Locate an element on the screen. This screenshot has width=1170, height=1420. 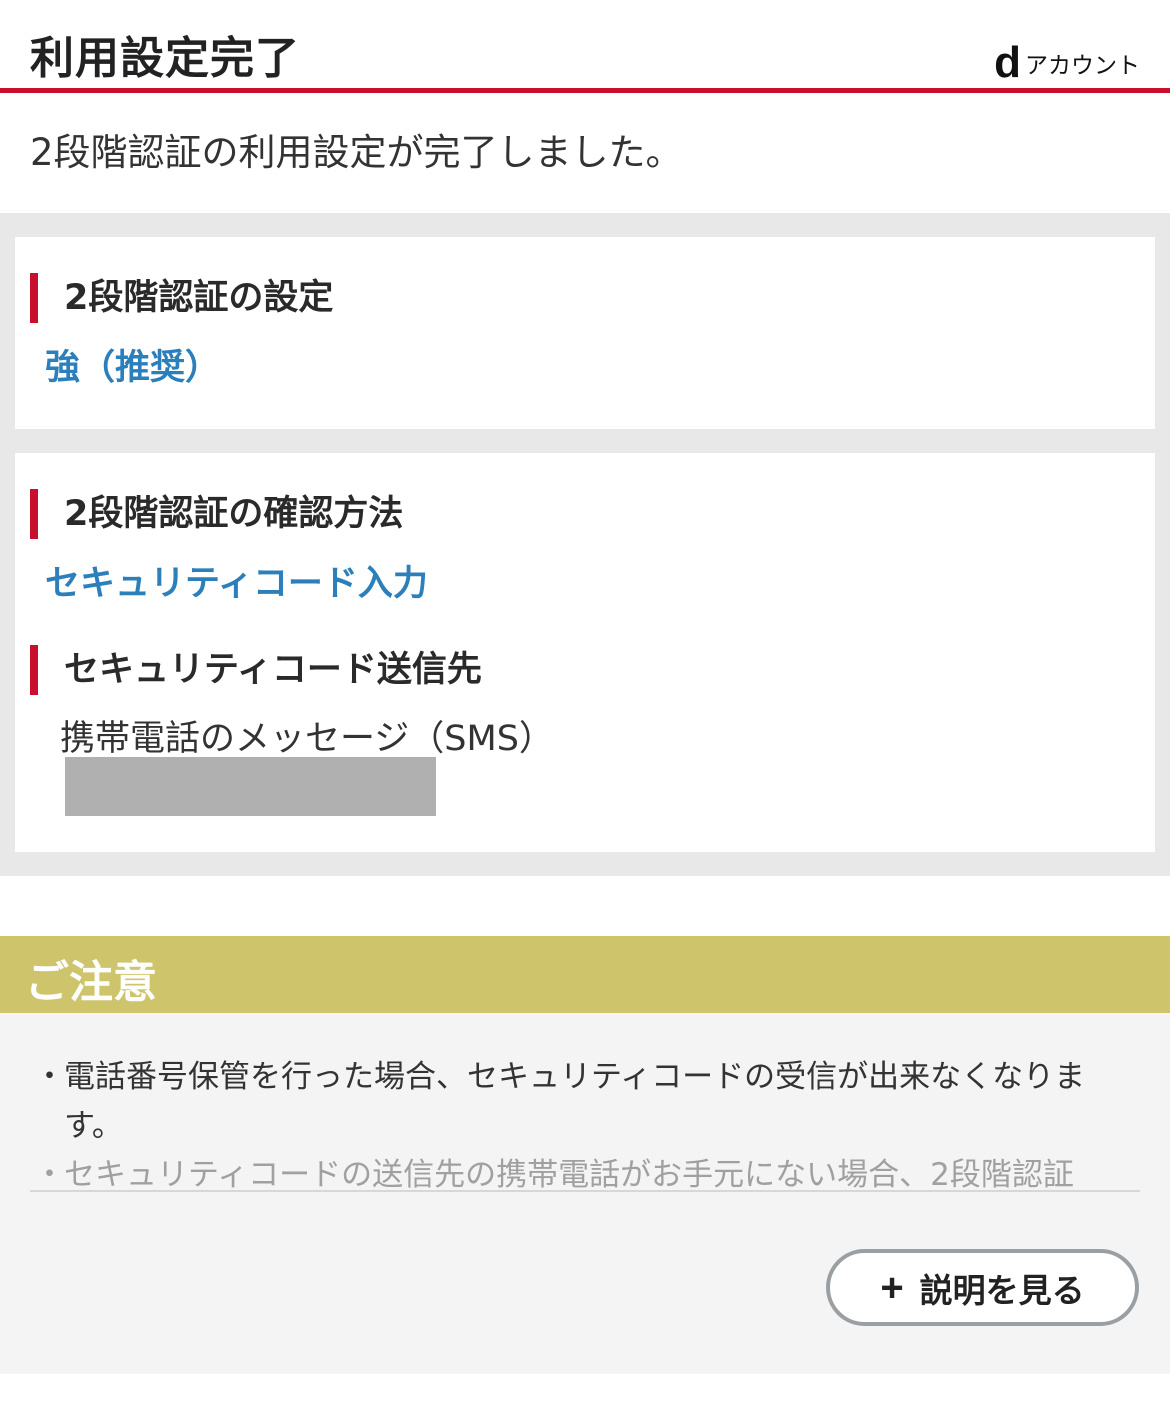
caution-note: ・ セキュリティコードの送信先の携帯電話がお手元にない場合、2段階認証 is located at coordinates (589, 1171).